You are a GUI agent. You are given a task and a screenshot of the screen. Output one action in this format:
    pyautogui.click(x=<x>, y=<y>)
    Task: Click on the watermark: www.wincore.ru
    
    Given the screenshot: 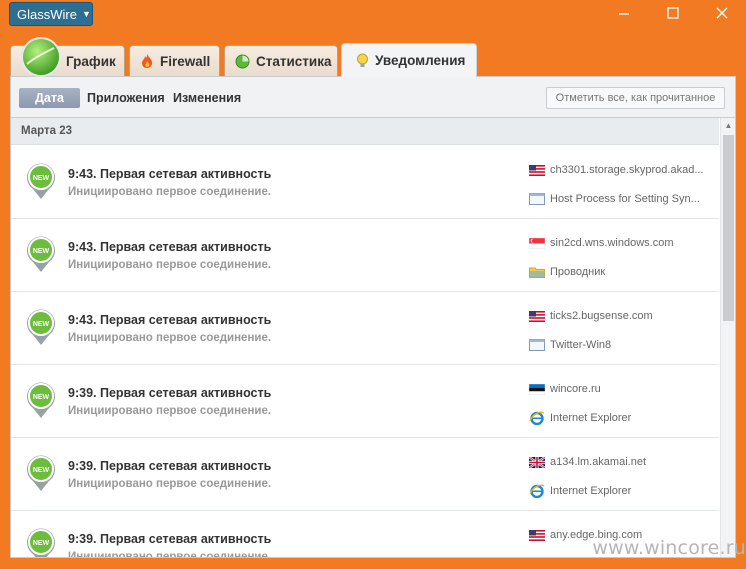 What is the action you would take?
    pyautogui.click(x=669, y=548)
    